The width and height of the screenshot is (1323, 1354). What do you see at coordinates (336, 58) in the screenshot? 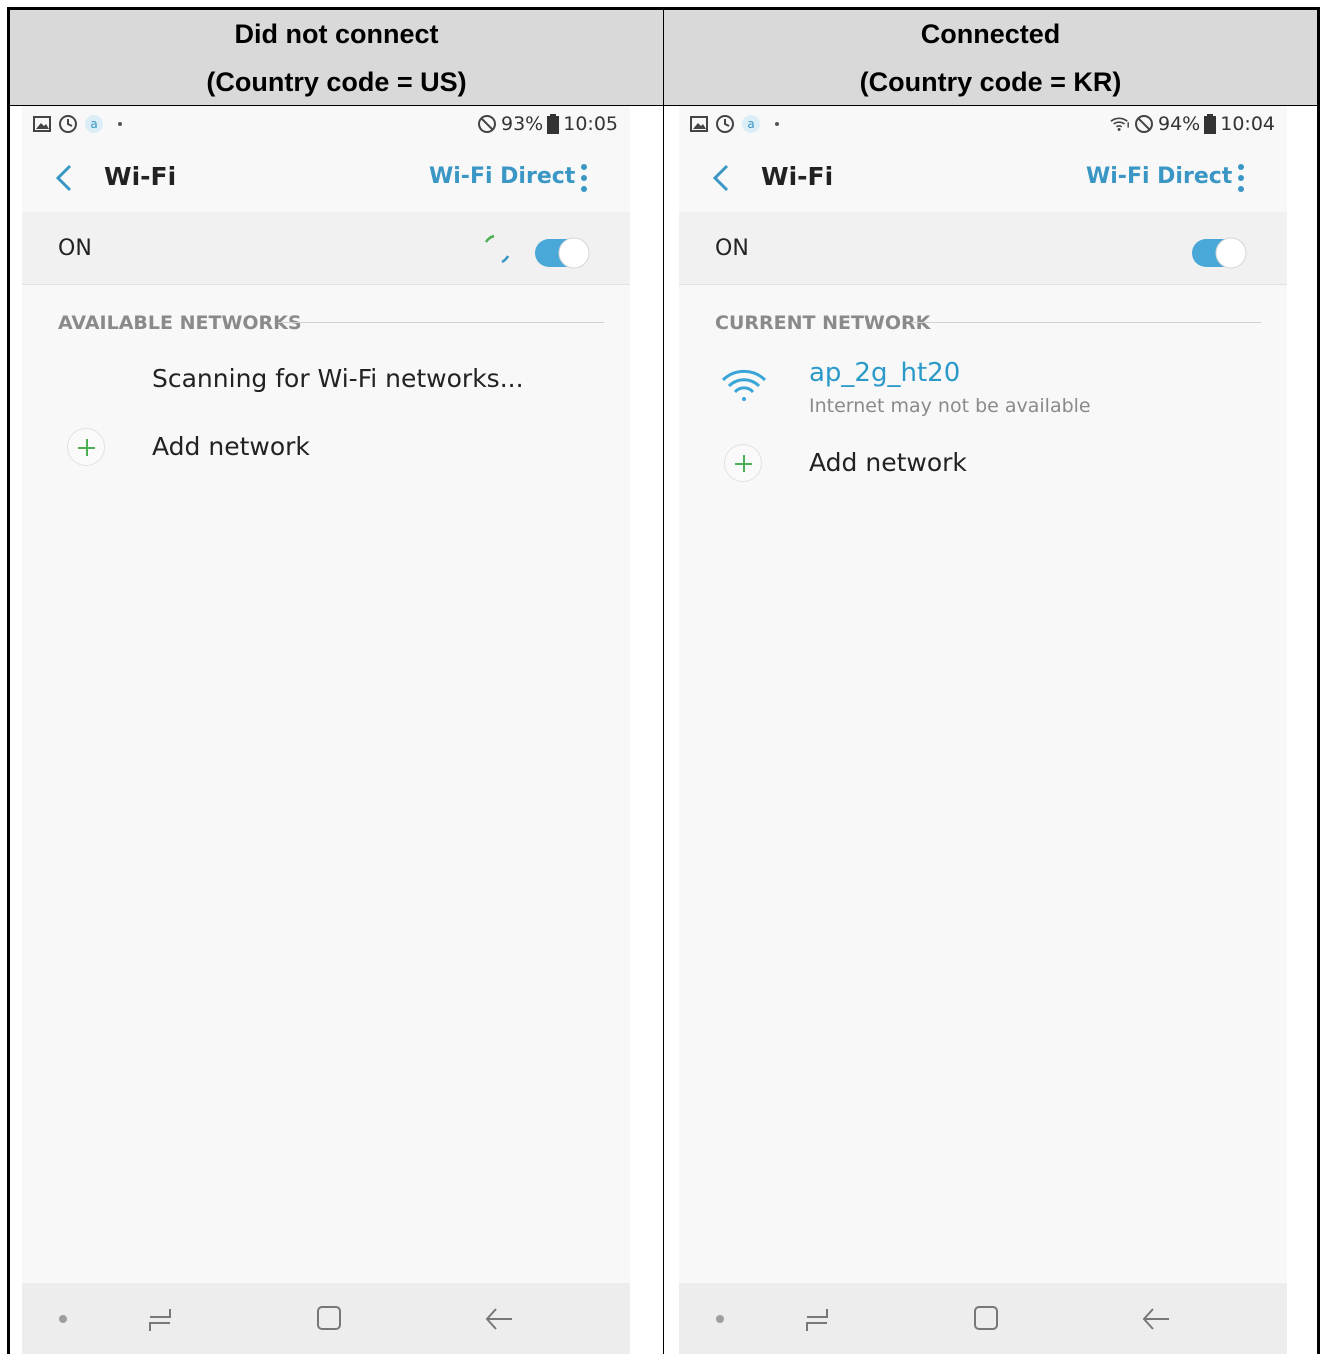
I see `column-header-left: Did not connect (Country code = US)` at bounding box center [336, 58].